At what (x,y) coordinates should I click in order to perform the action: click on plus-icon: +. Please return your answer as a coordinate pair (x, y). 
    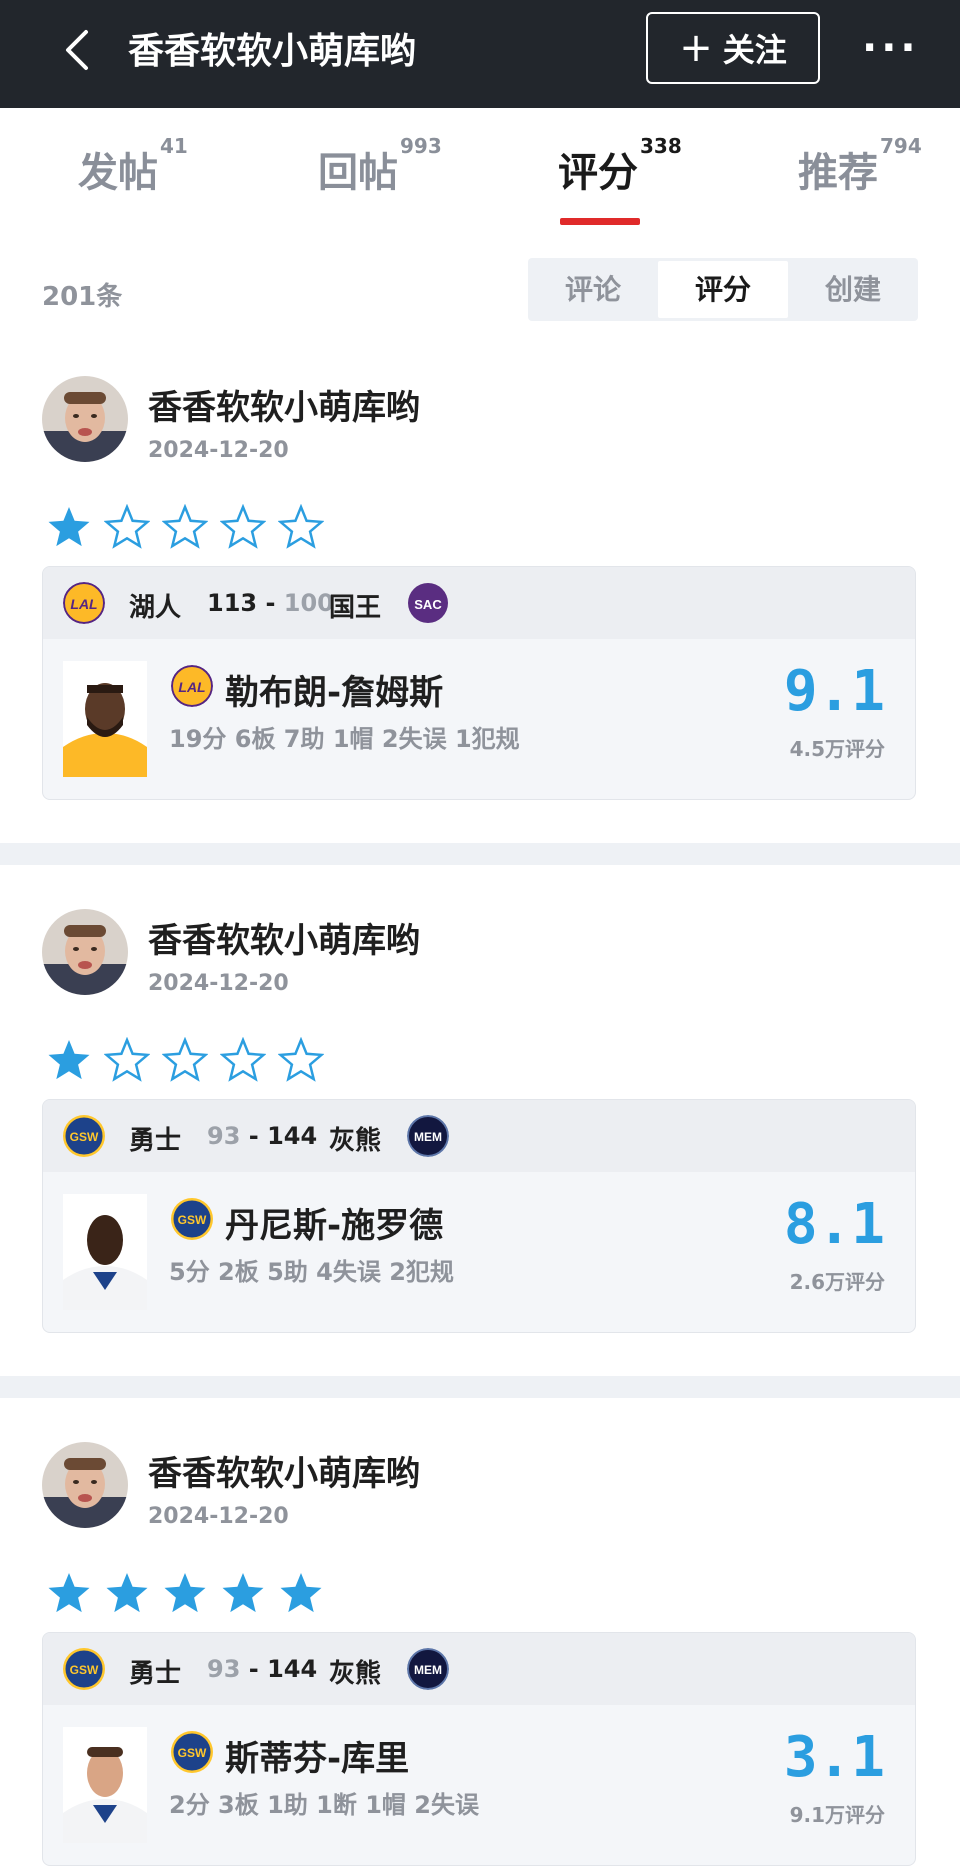
    Looking at the image, I should click on (696, 48).